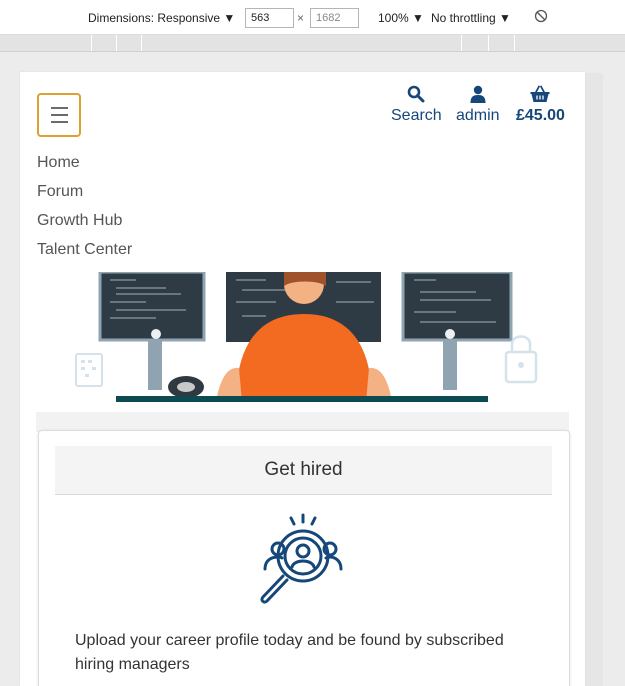  What do you see at coordinates (84, 195) in the screenshot?
I see `nav-item-forum: Forum` at bounding box center [84, 195].